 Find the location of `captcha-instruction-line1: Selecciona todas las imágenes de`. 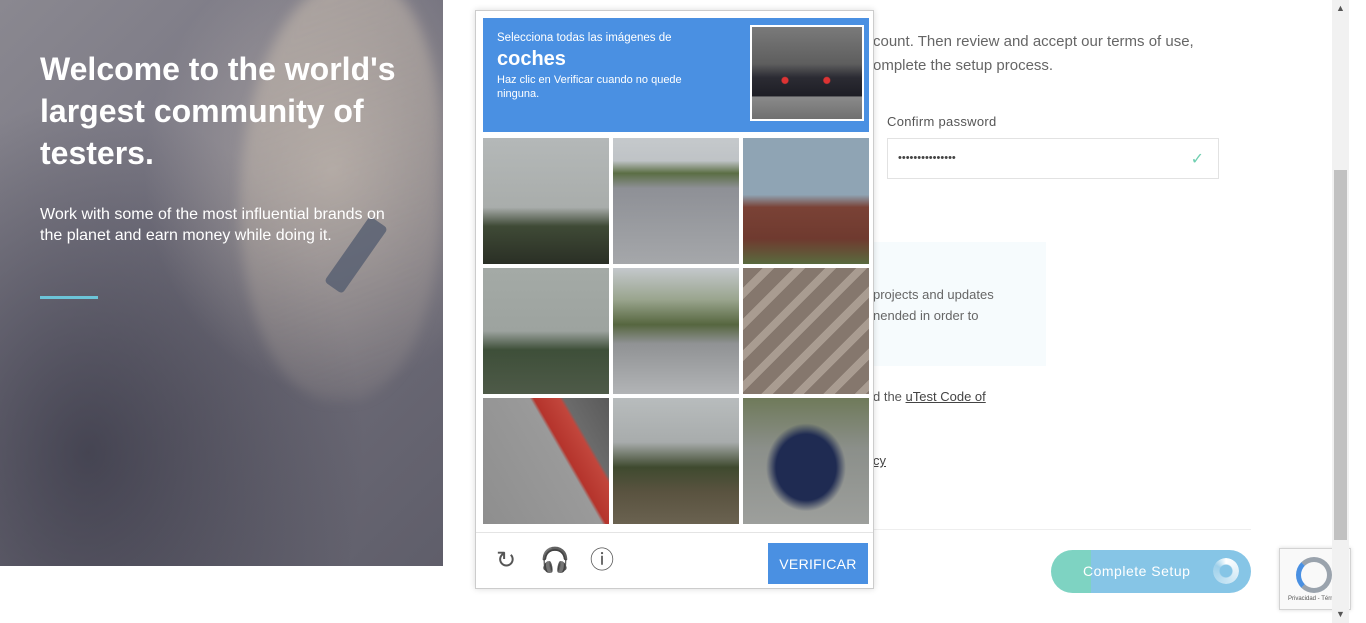

captcha-instruction-line1: Selecciona todas las imágenes de is located at coordinates (584, 38).